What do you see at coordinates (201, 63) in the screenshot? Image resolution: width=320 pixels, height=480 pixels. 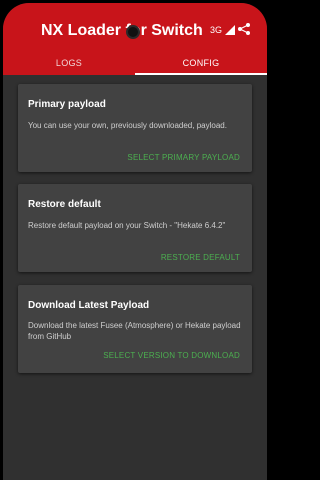 I see `tab-config: CONFIG` at bounding box center [201, 63].